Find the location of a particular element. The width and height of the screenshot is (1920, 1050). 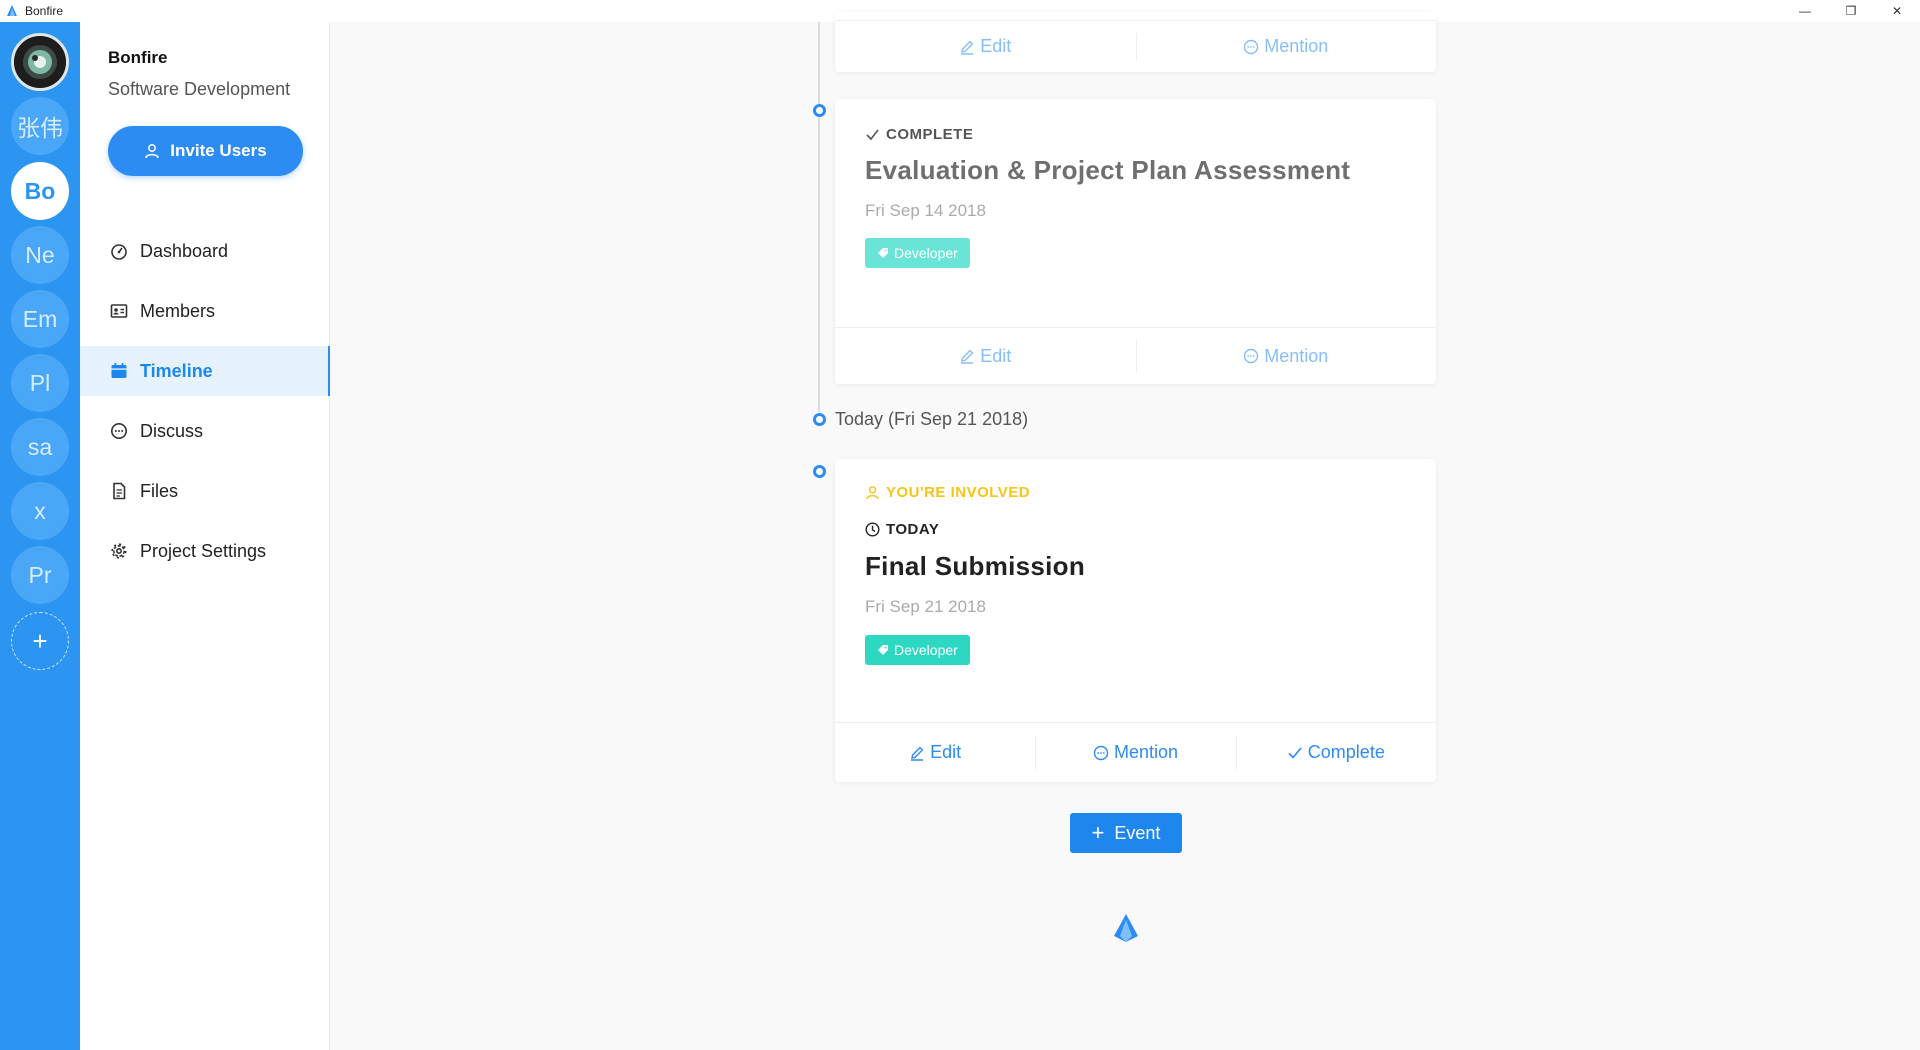

members-icon is located at coordinates (119, 311).